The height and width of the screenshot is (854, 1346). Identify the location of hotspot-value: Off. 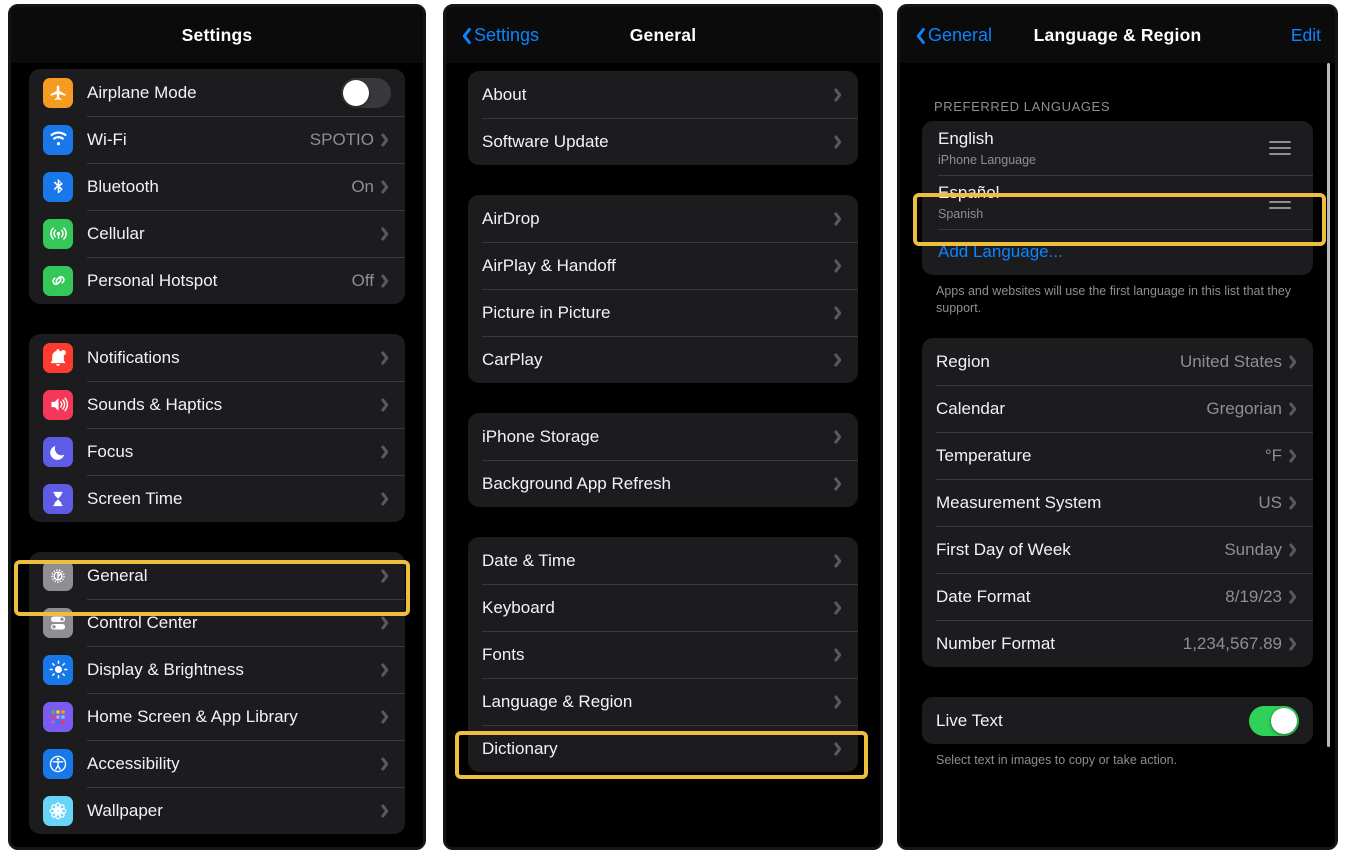
(362, 280).